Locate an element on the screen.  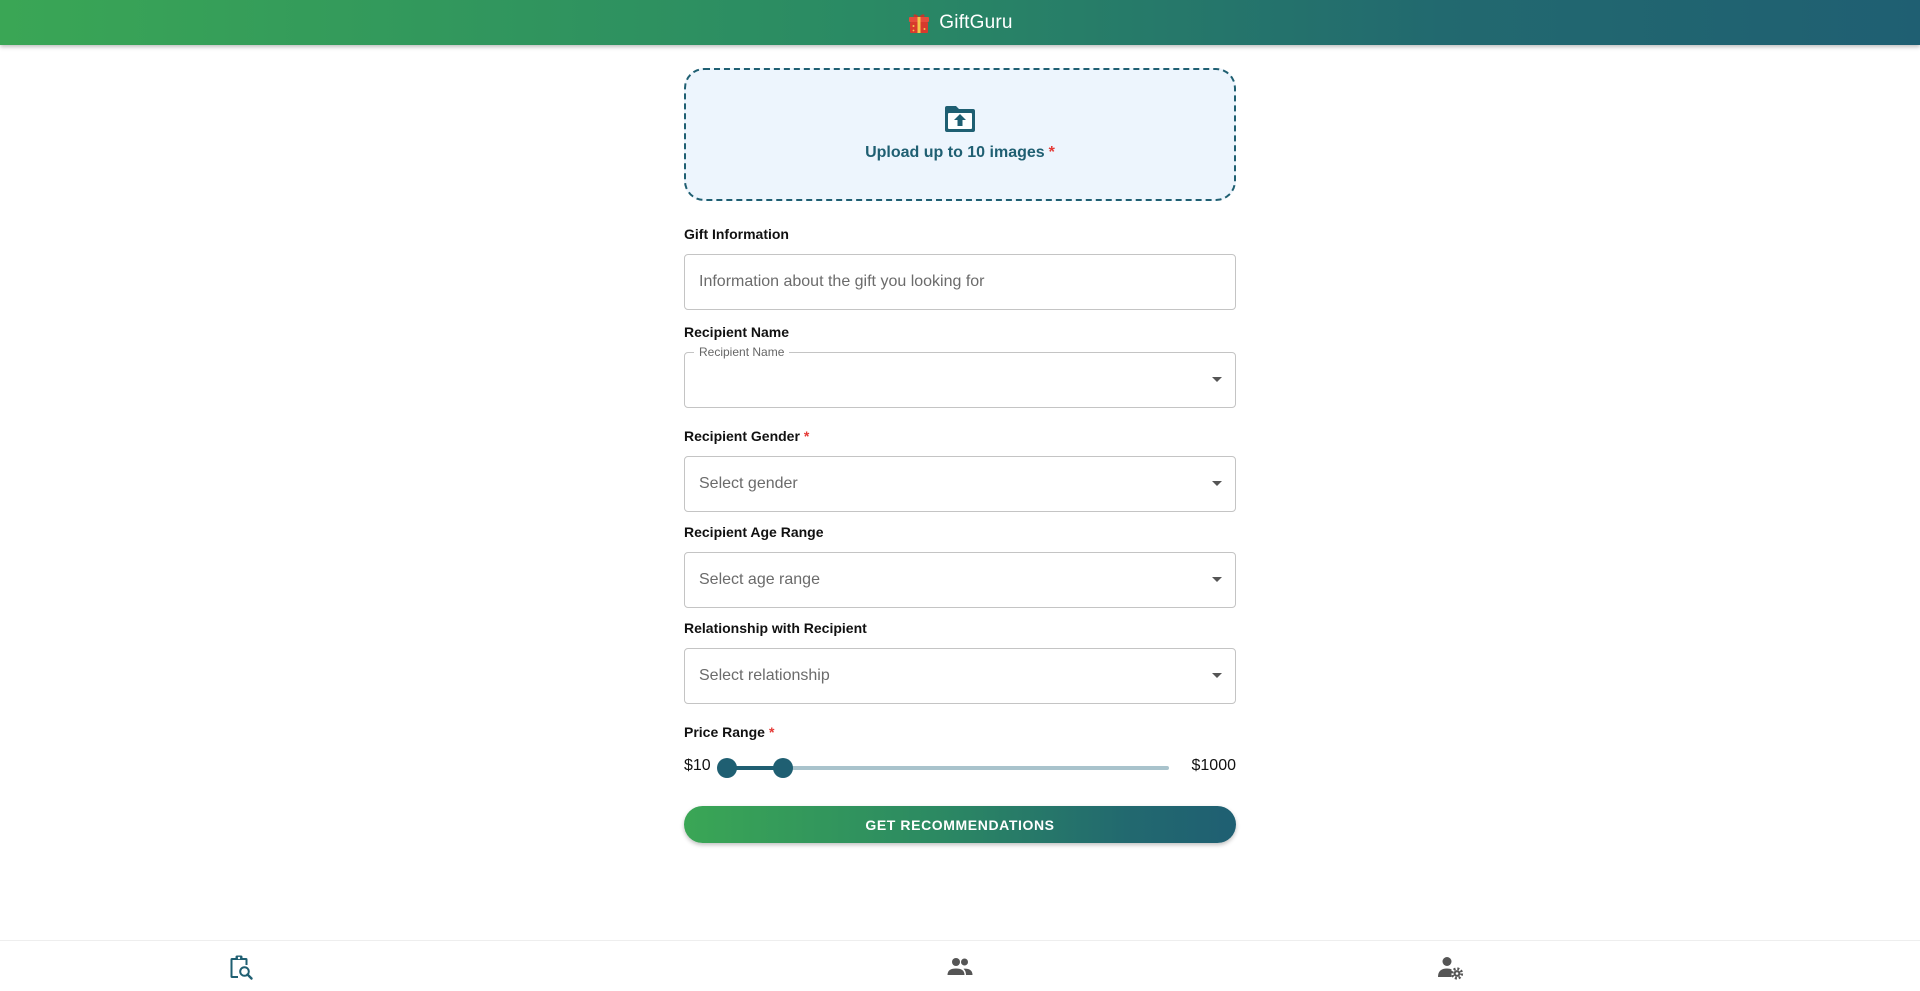
recipient-age-range-select: Select age range is located at coordinates (960, 580).